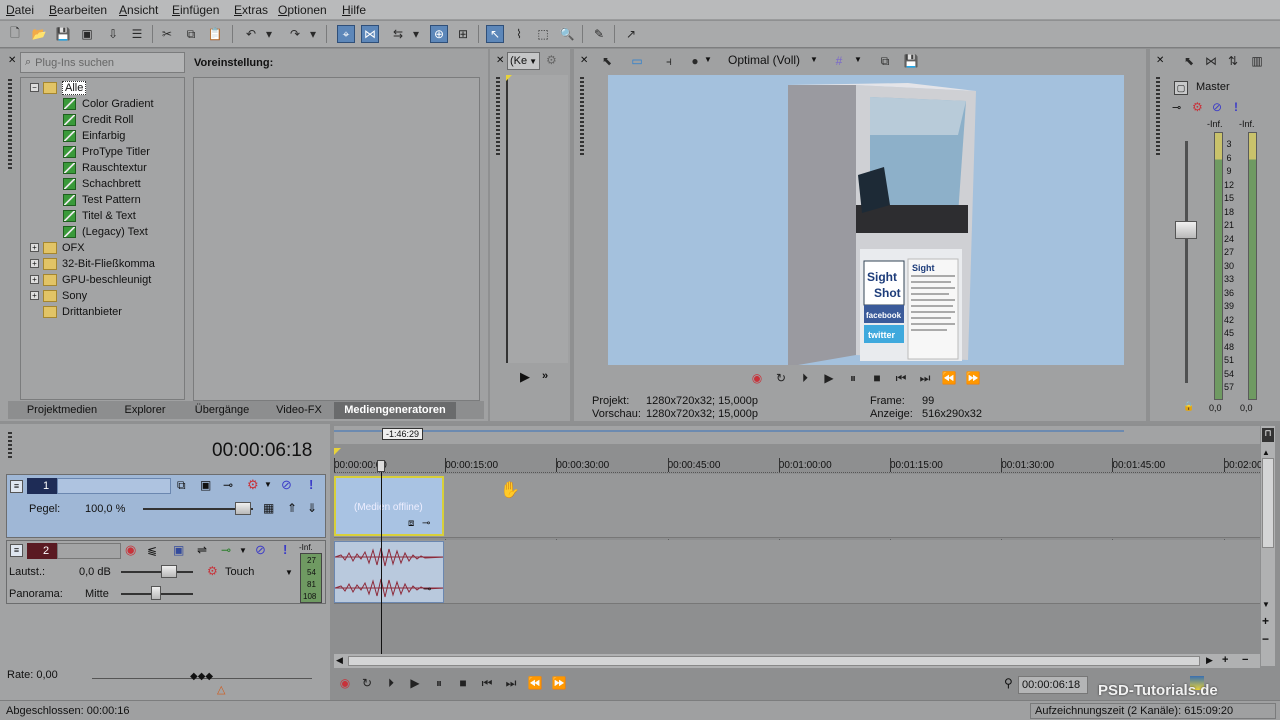 The image size is (1280, 720). Describe the element at coordinates (1188, 406) in the screenshot. I see `lock-icon: 🔒` at that location.